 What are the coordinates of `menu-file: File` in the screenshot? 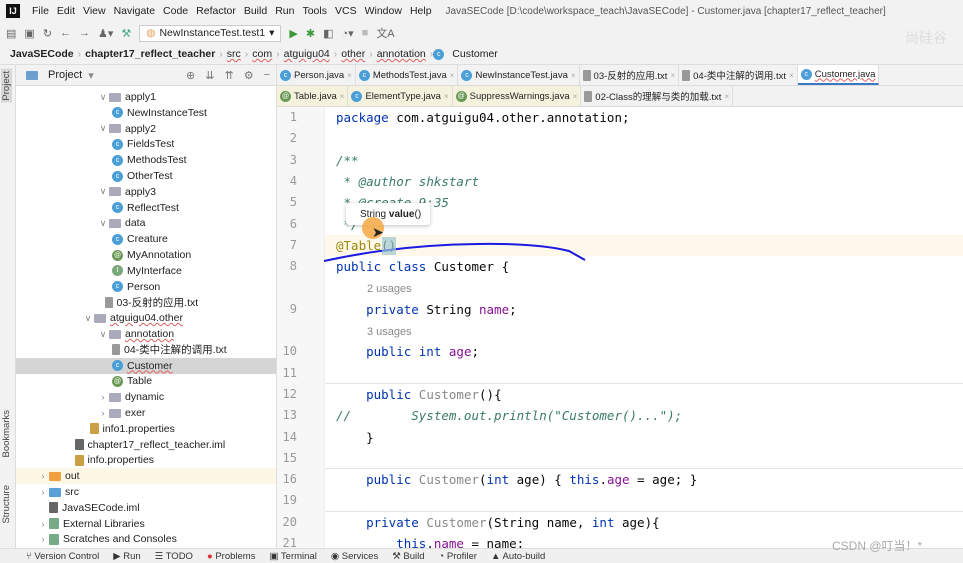 It's located at (40, 11).